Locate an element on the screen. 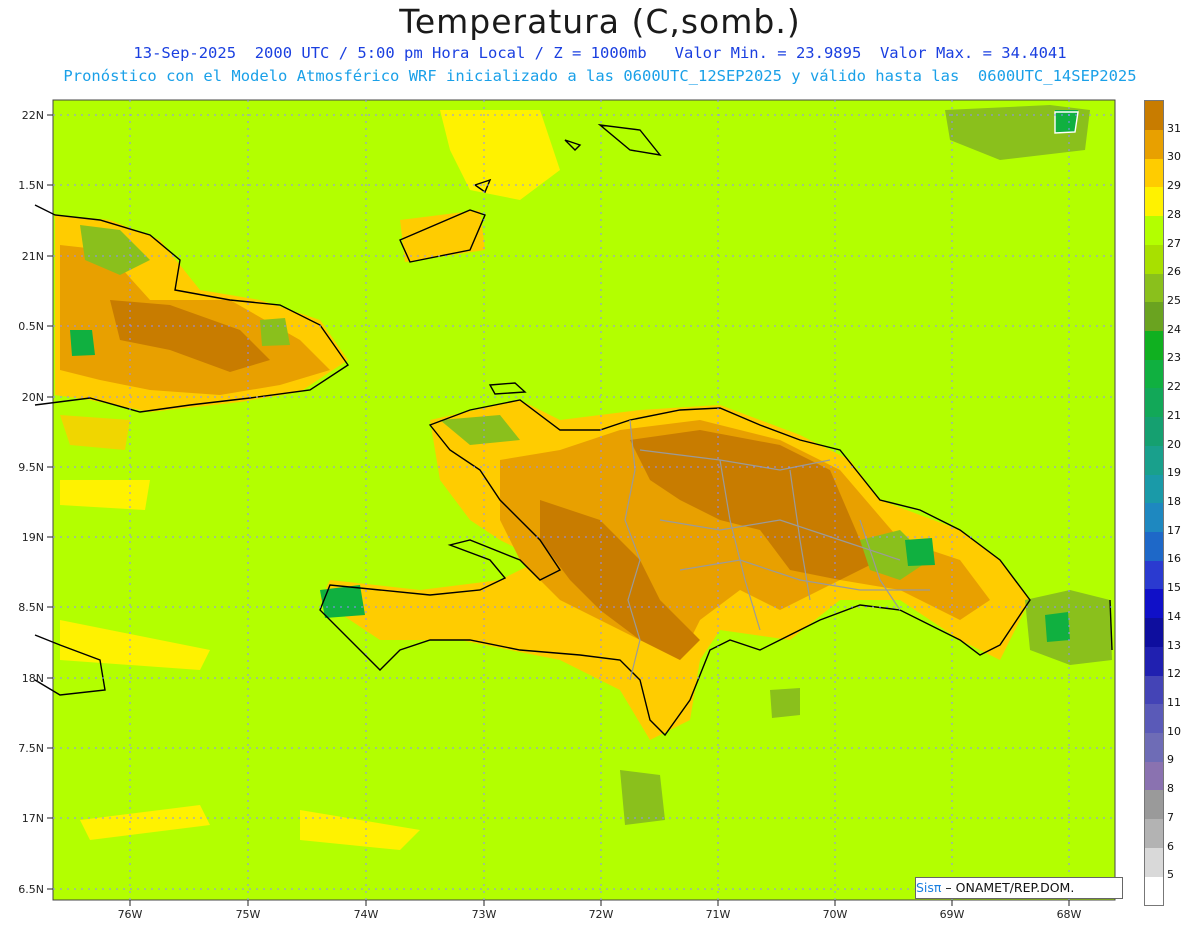 Image resolution: width=1200 pixels, height=927 pixels. lat-label: 9.5N is located at coordinates (31, 467).